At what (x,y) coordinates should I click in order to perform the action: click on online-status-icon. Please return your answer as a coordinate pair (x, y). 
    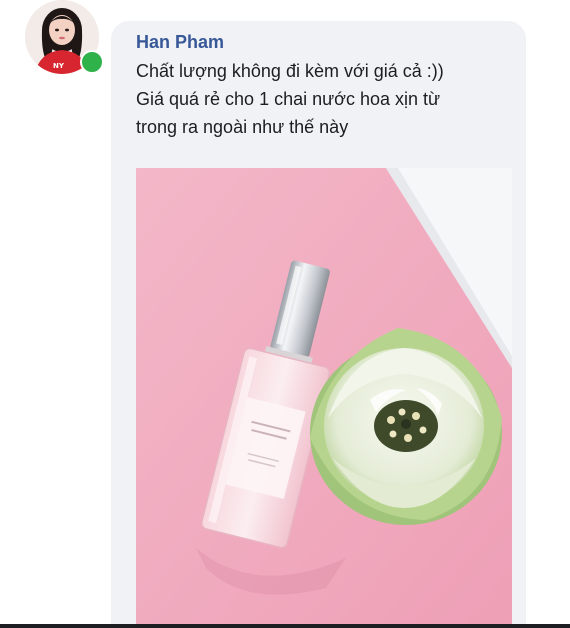
    Looking at the image, I should click on (92, 62).